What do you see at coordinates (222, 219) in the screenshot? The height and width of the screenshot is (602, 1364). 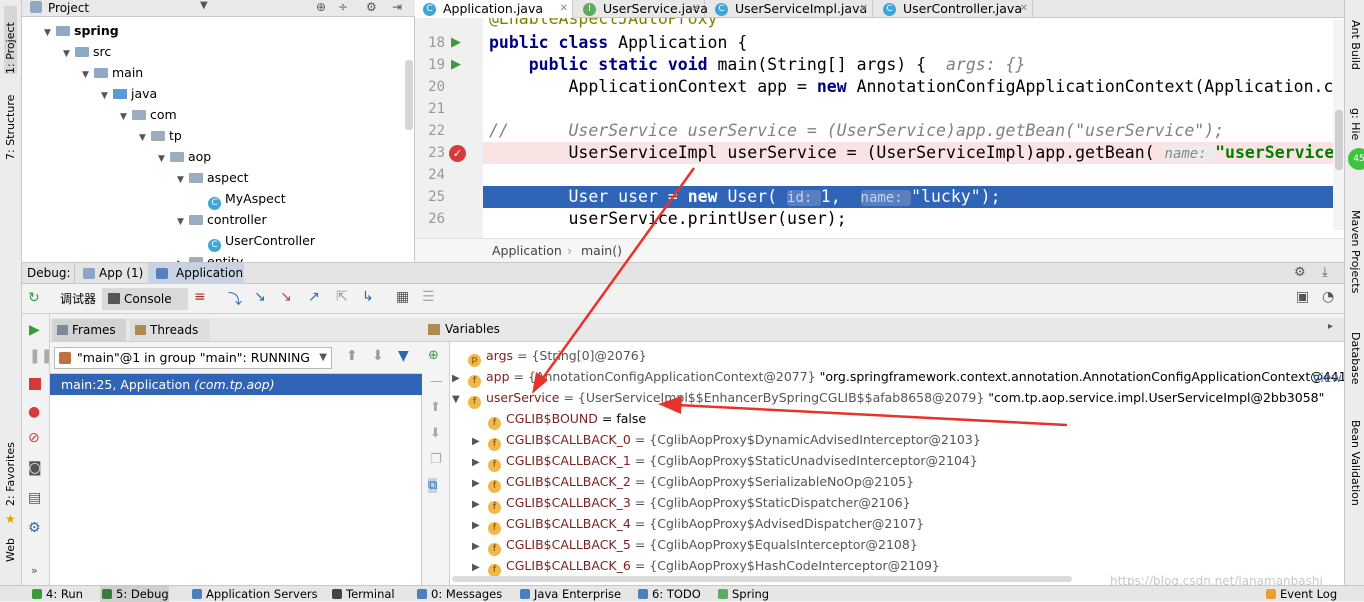 I see `tree-node: ▼ controller` at bounding box center [222, 219].